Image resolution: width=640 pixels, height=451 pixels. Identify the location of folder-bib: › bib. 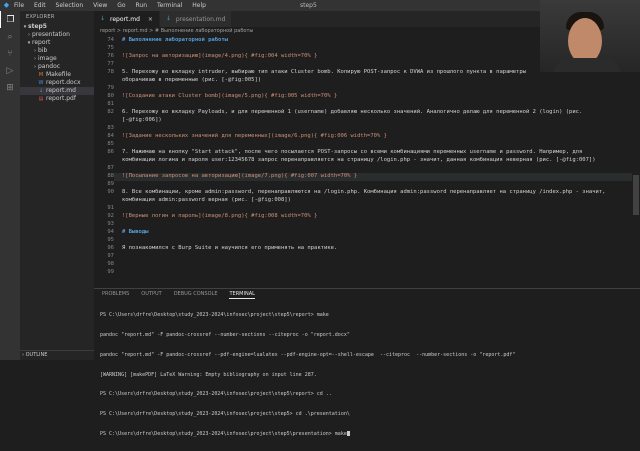
(57, 51).